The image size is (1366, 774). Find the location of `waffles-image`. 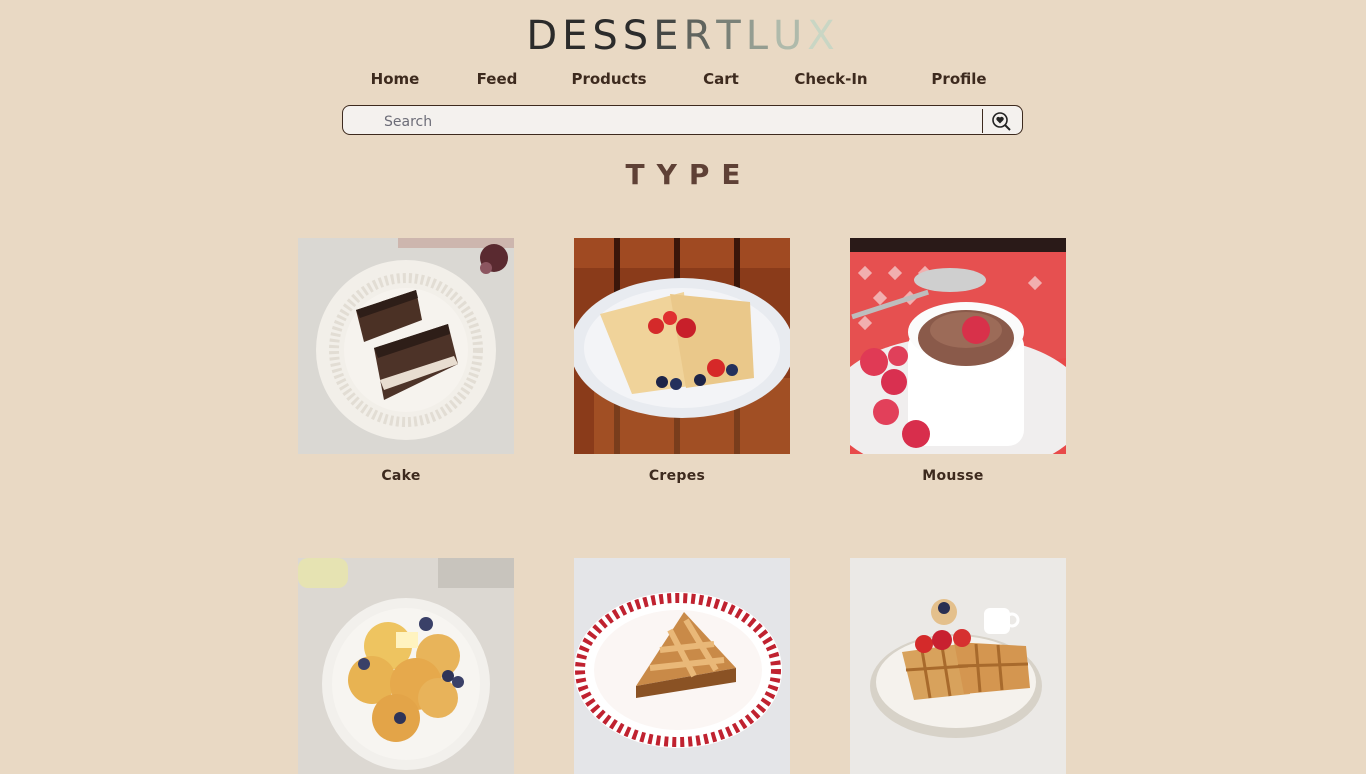

waffles-image is located at coordinates (958, 666).